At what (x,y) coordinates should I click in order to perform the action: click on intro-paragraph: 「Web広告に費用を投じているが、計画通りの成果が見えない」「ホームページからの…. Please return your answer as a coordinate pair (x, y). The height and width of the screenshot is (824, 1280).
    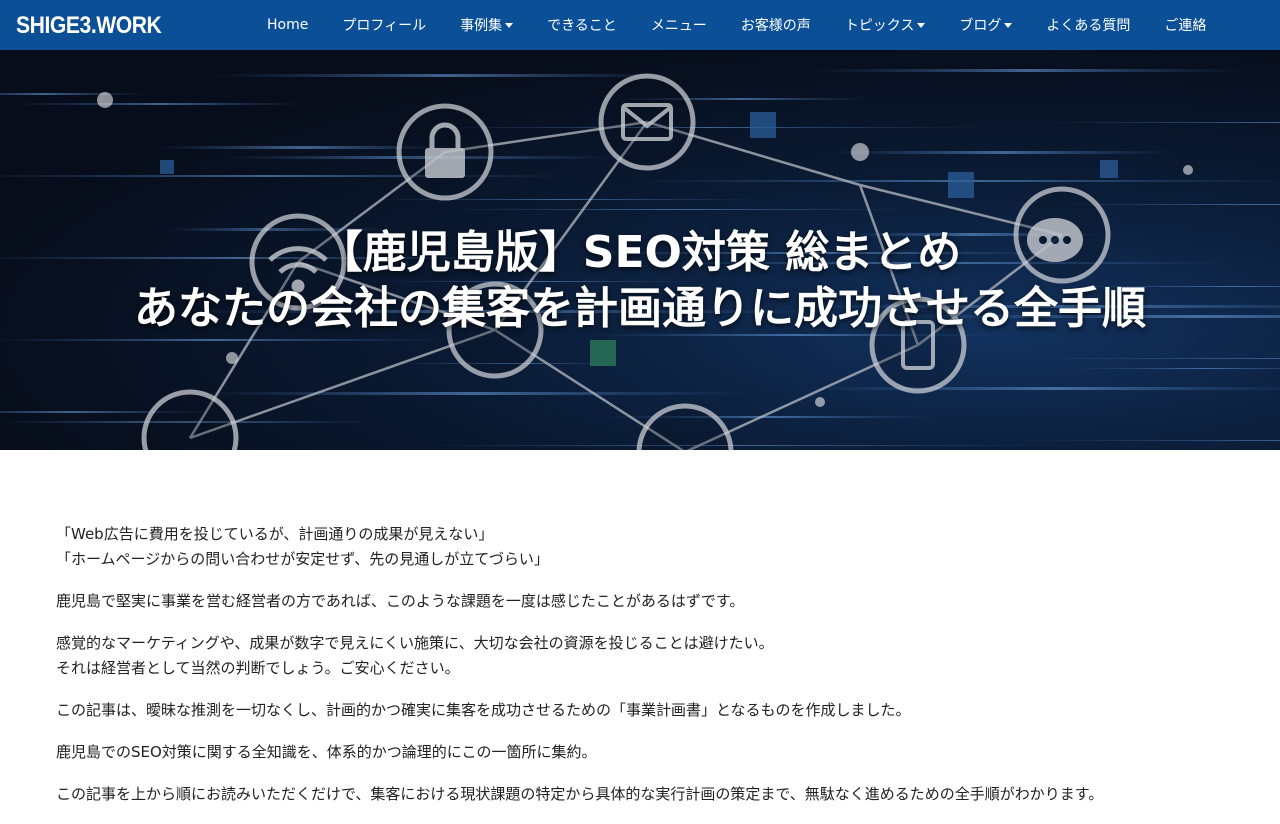
    Looking at the image, I should click on (641, 547).